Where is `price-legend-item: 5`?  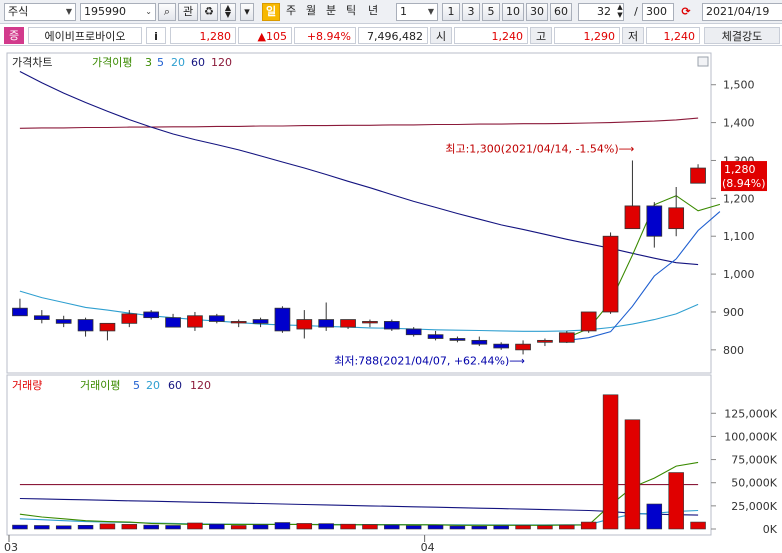 price-legend-item: 5 is located at coordinates (160, 62).